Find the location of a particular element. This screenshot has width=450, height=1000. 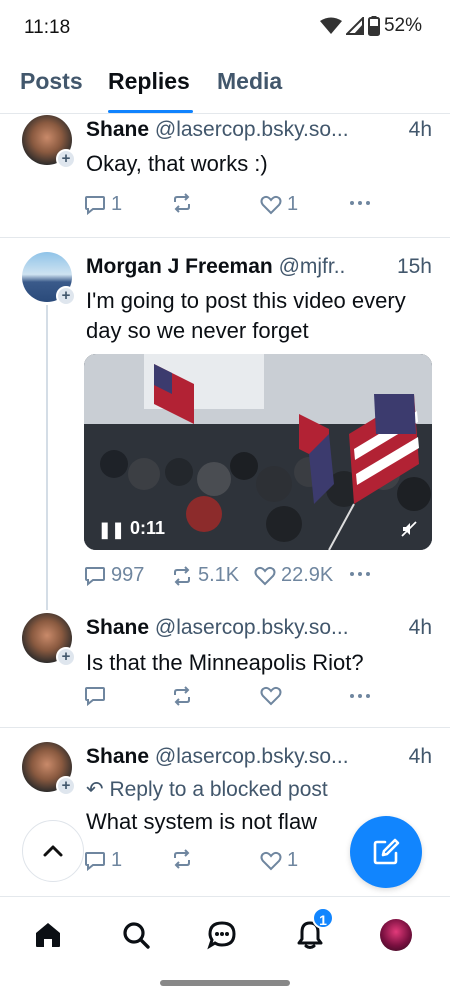

nav-home is located at coordinates (48, 935).